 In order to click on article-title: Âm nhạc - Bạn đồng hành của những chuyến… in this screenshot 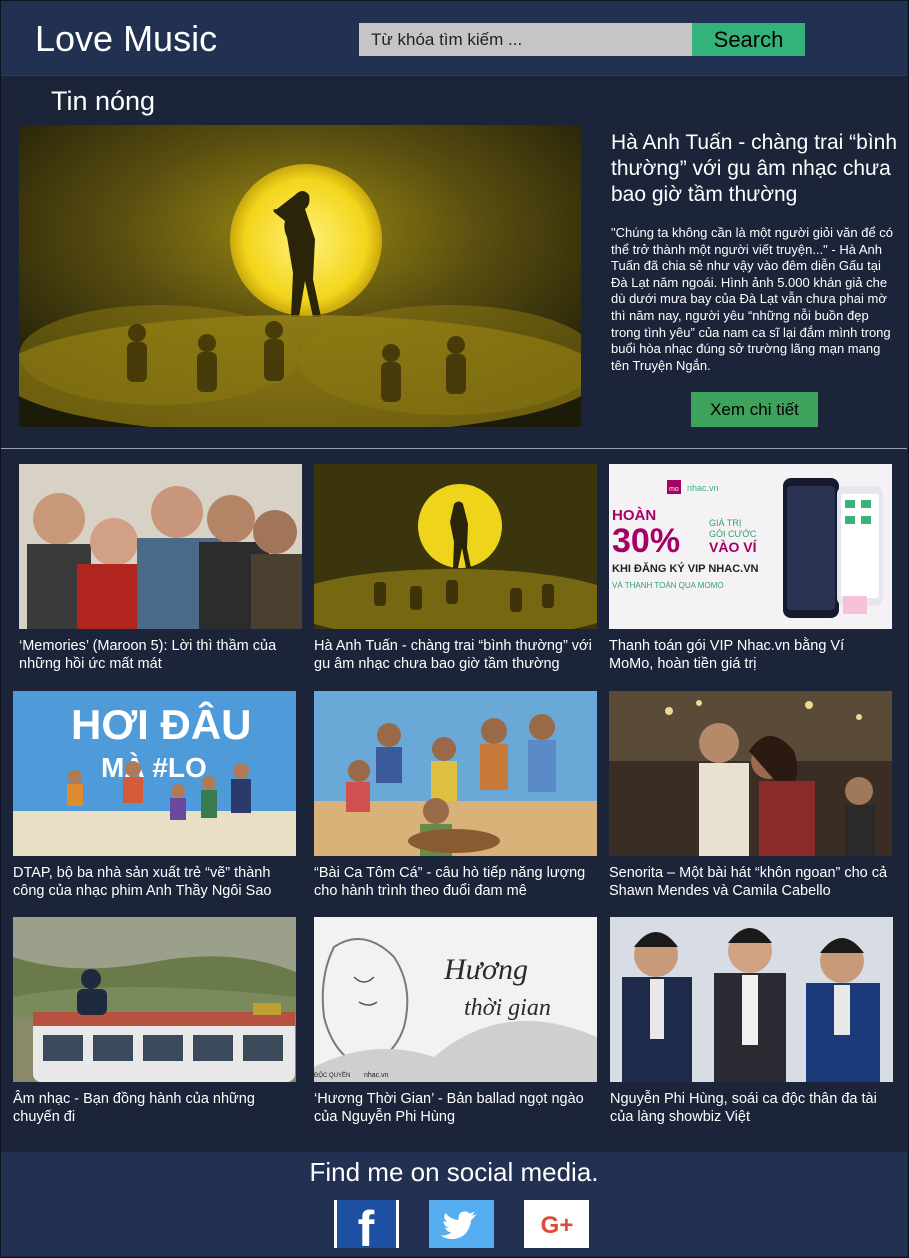, I will do `click(134, 1108)`.